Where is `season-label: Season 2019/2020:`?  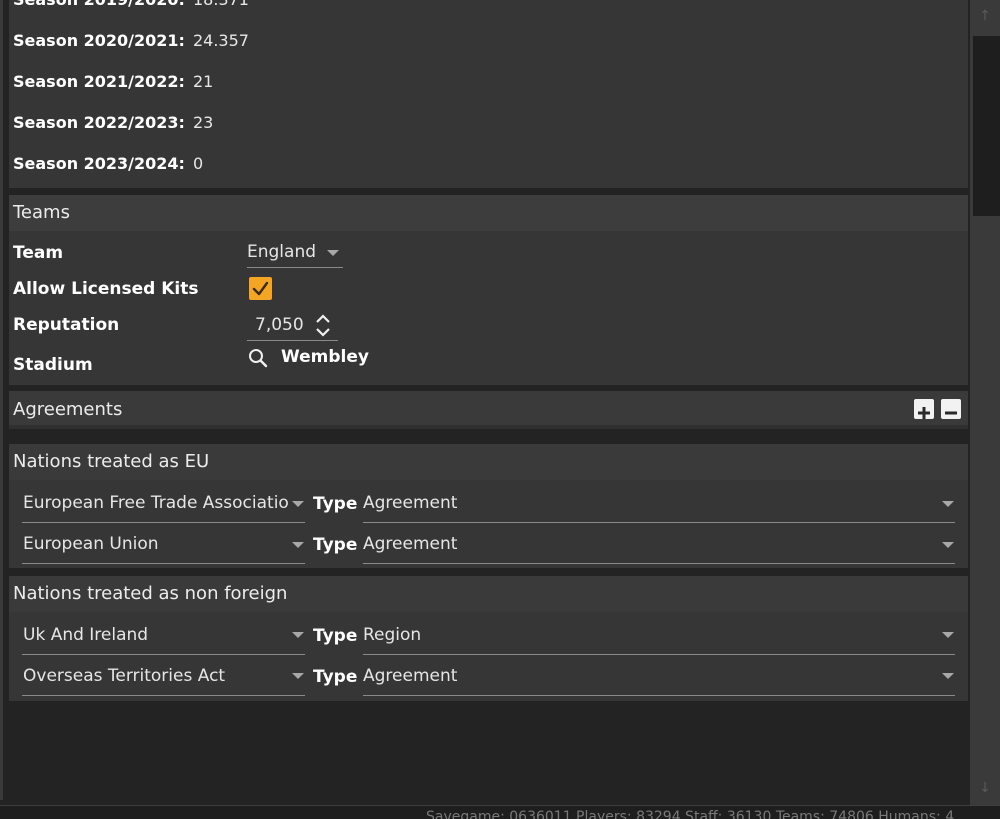
season-label: Season 2019/2020: is located at coordinates (99, 4).